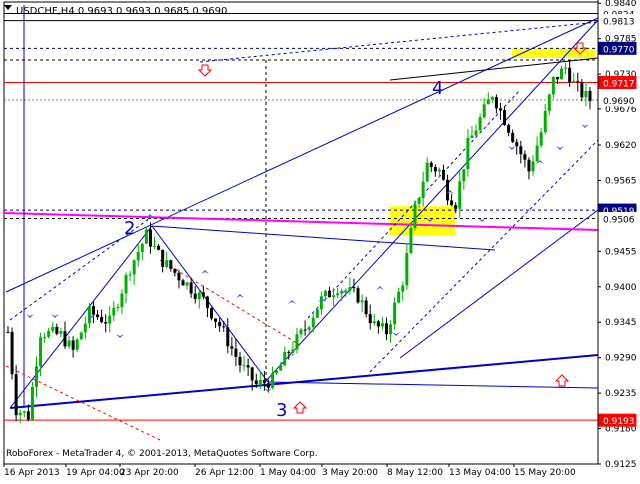 This screenshot has height=484, width=640. What do you see at coordinates (288, 473) in the screenshot?
I see `x-tick-label: 1 May 04:00` at bounding box center [288, 473].